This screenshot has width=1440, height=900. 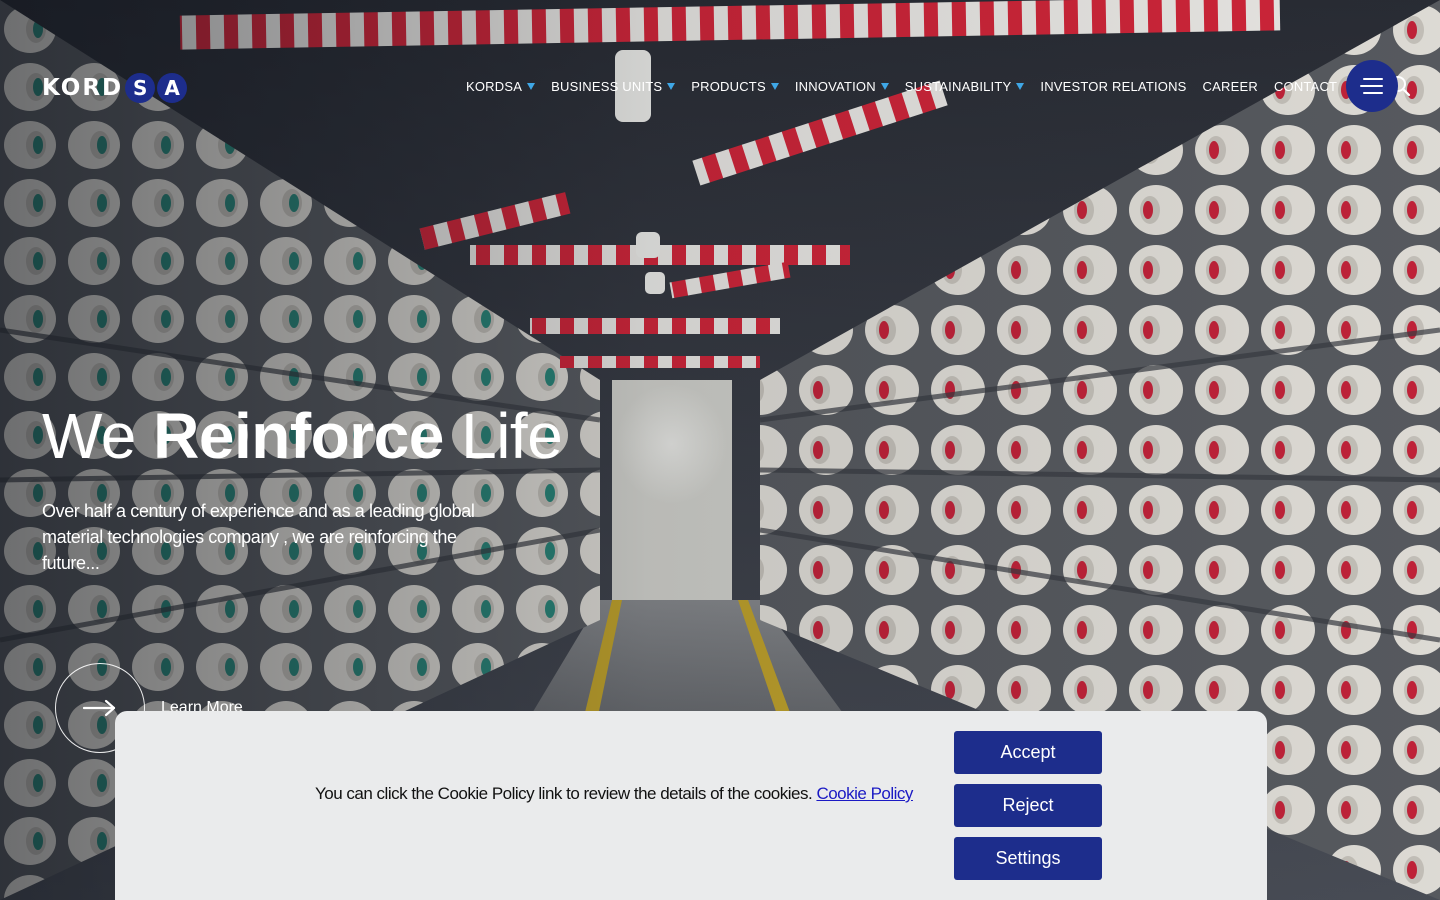 I want to click on logo-circle-s: S, so click(x=140, y=88).